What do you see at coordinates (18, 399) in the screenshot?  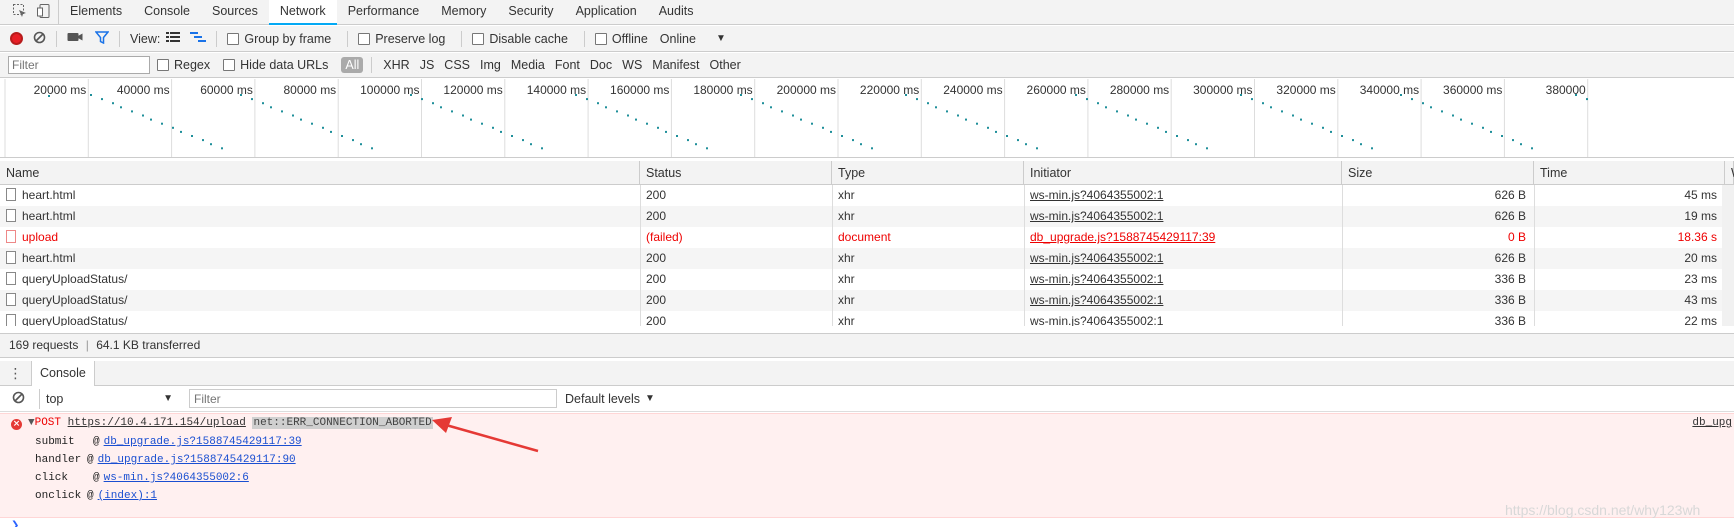 I see `clear-console-icon` at bounding box center [18, 399].